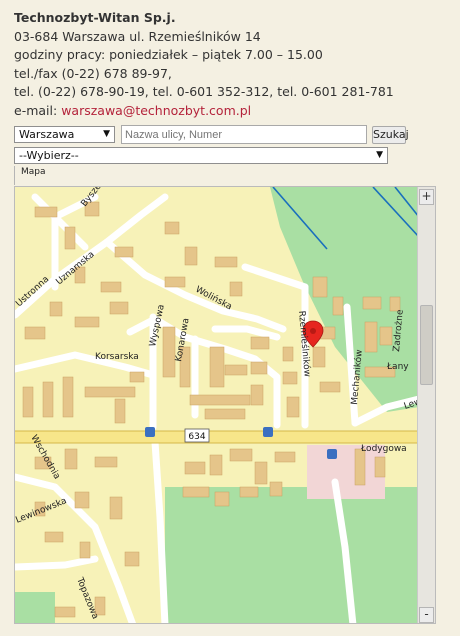 The image size is (460, 636). Describe the element at coordinates (426, 197) in the screenshot. I see `zoom-in-button: +` at that location.